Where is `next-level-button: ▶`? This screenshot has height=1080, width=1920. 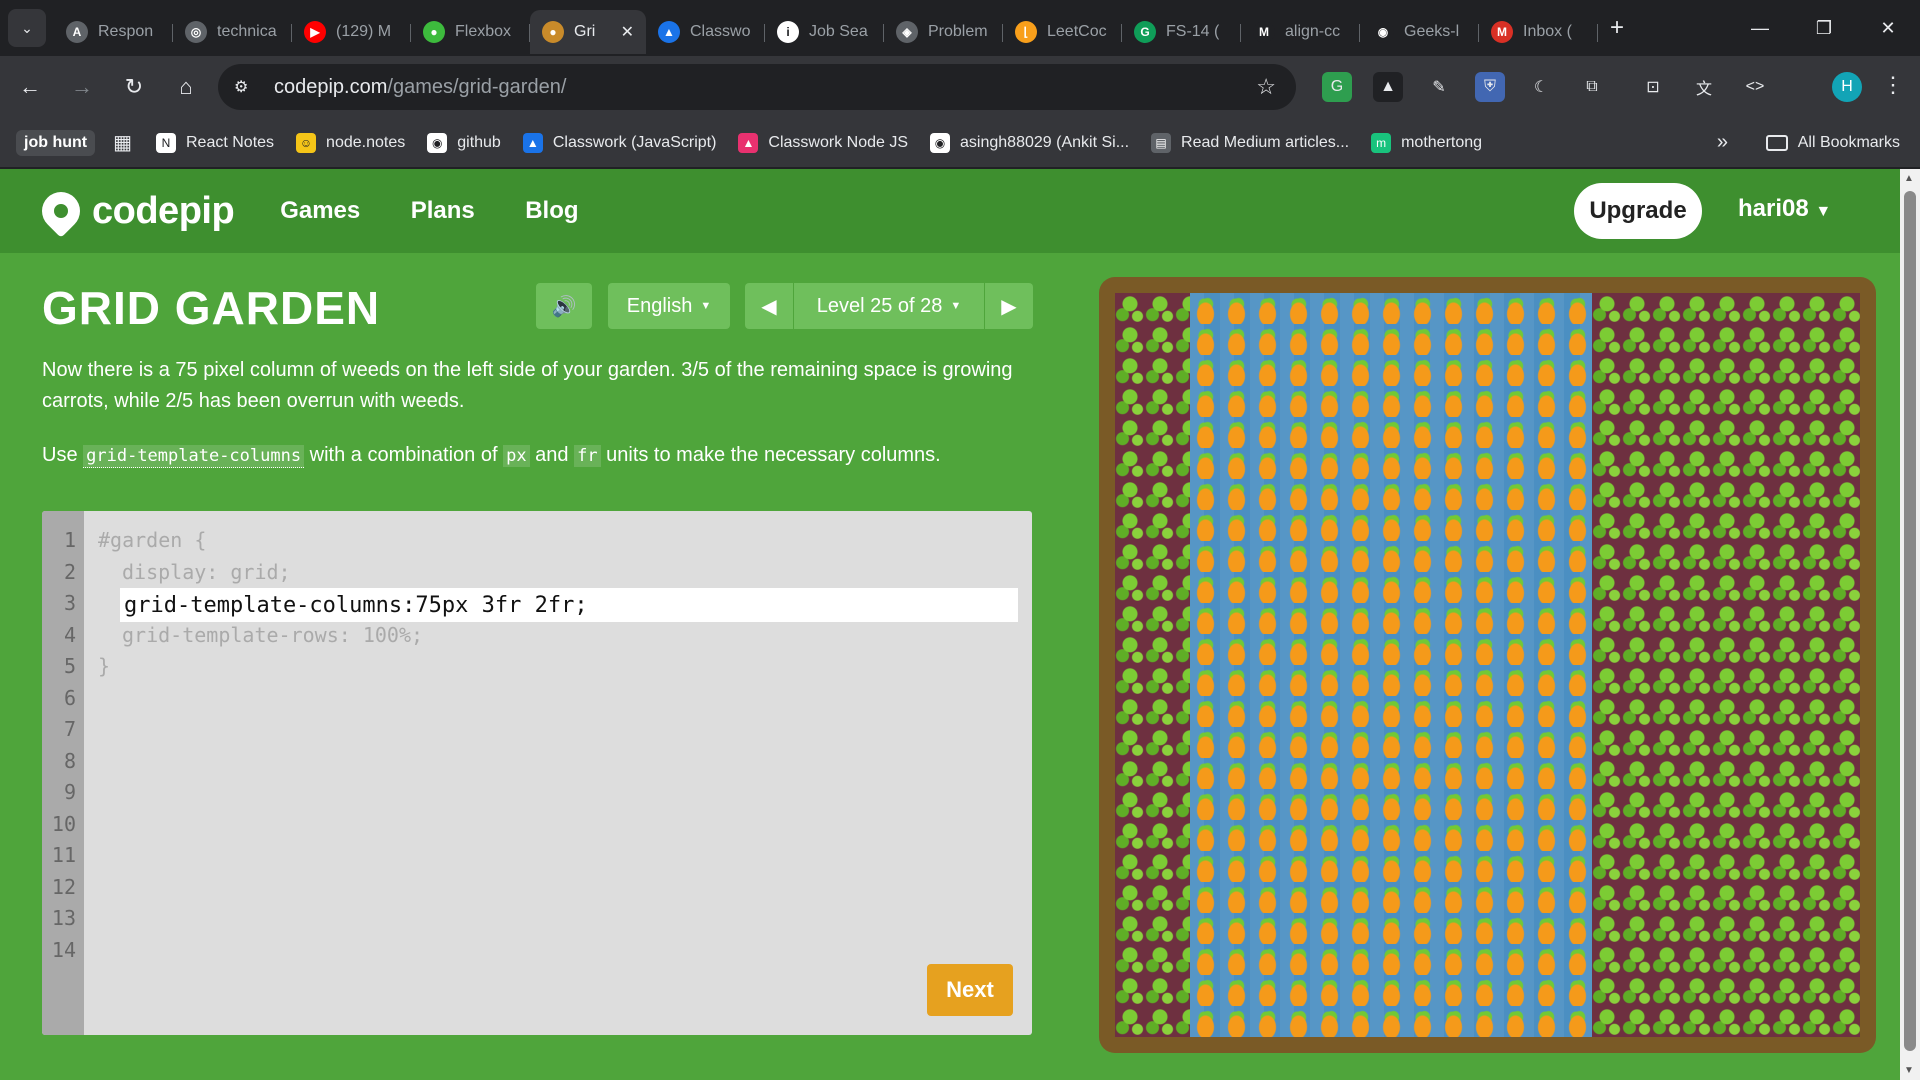 next-level-button: ▶ is located at coordinates (1009, 306).